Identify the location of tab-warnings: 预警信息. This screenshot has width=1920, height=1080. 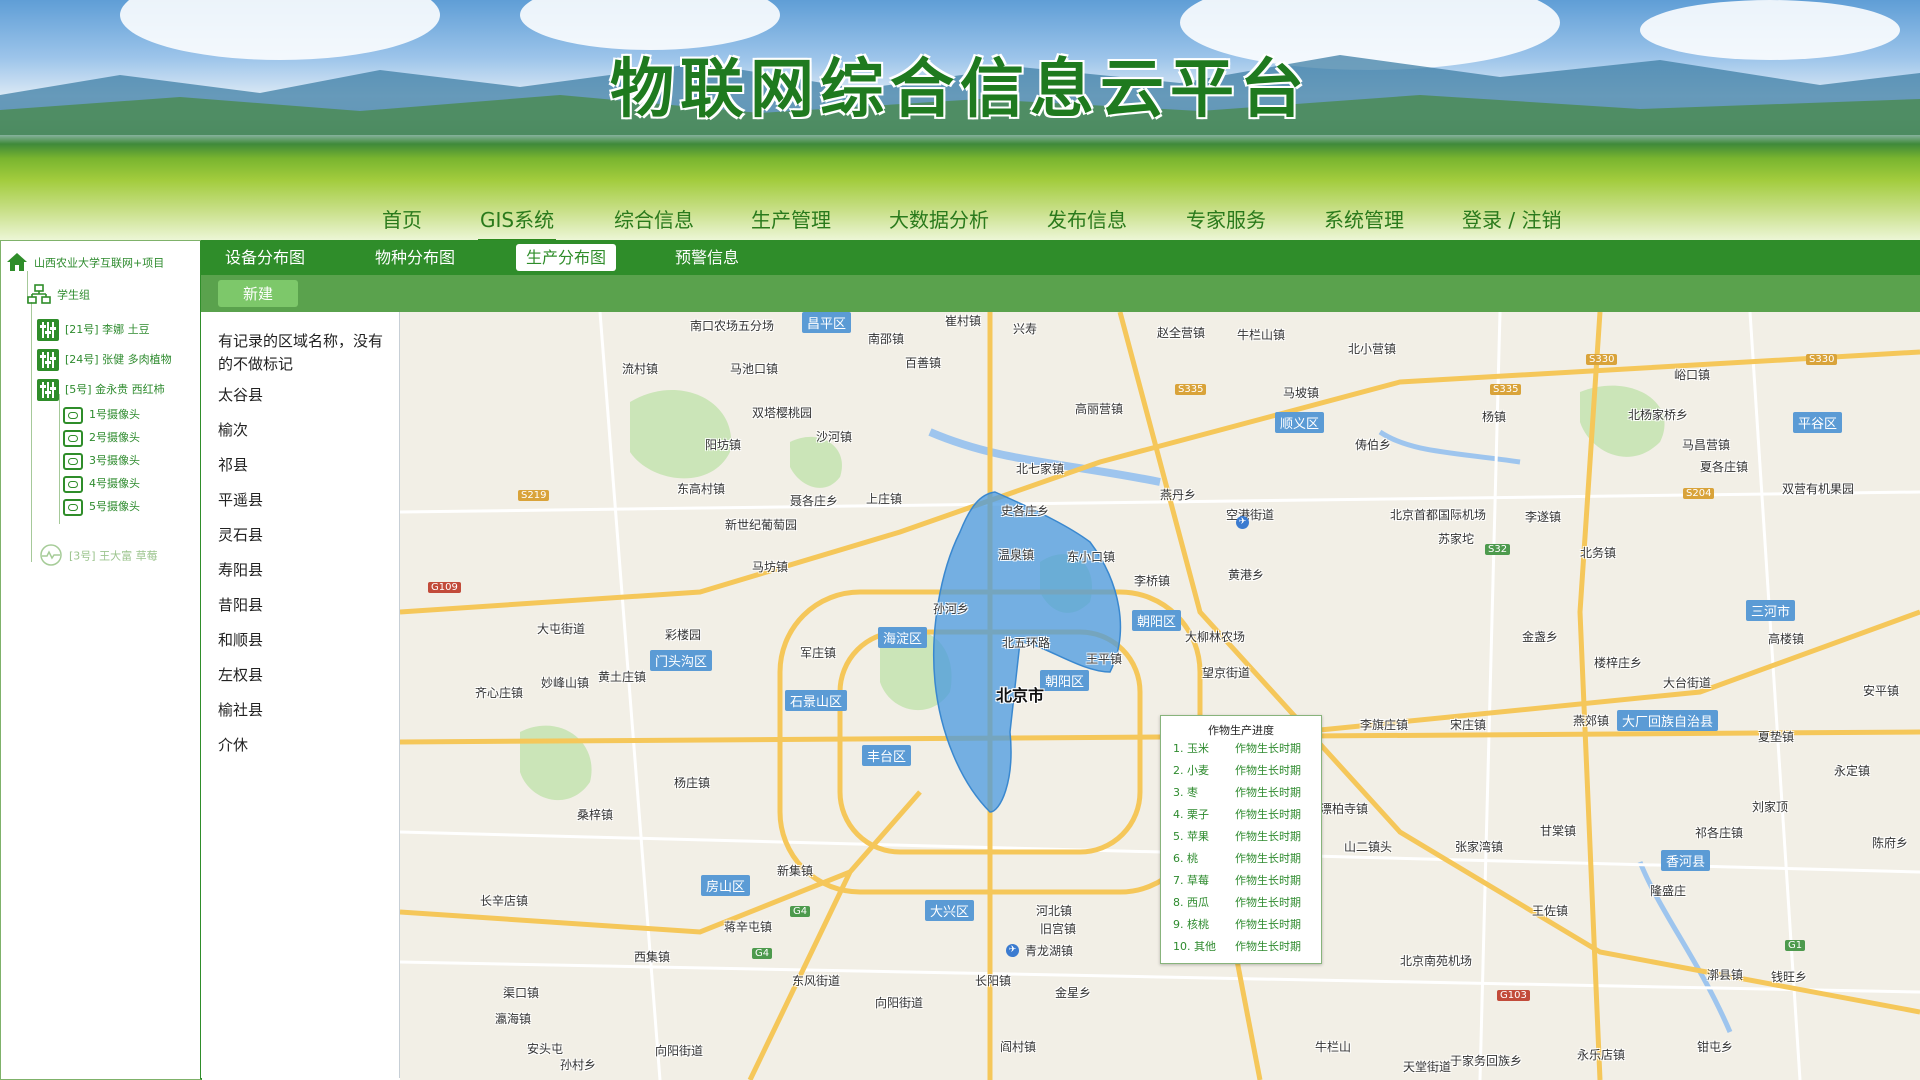
(707, 257).